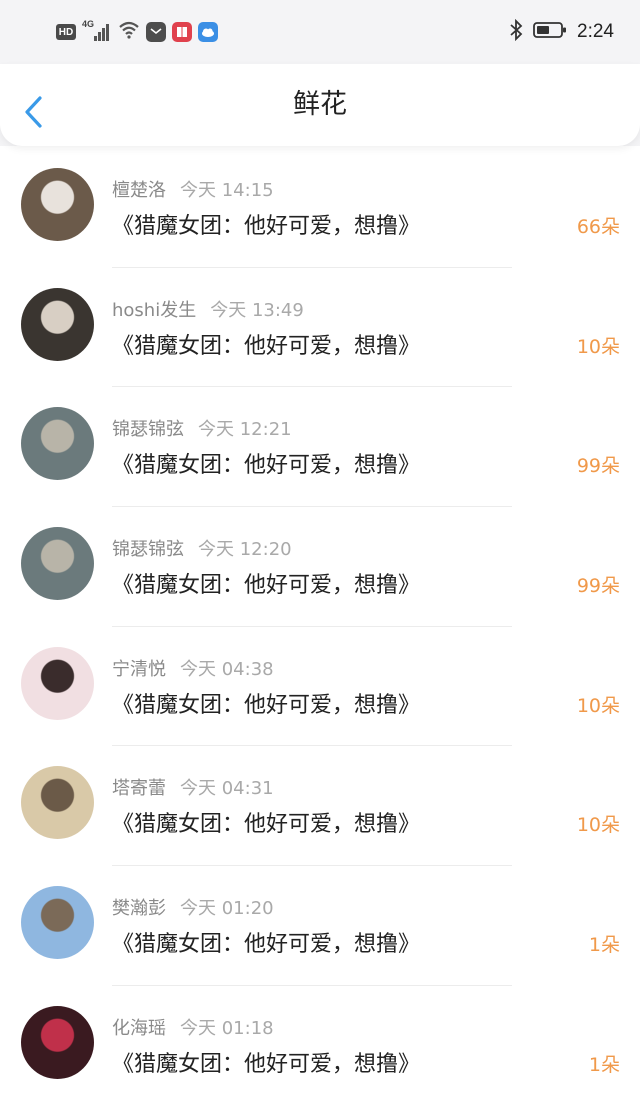 The image size is (640, 1106). Describe the element at coordinates (257, 310) in the screenshot. I see `sent-time: 今天 13:49` at that location.